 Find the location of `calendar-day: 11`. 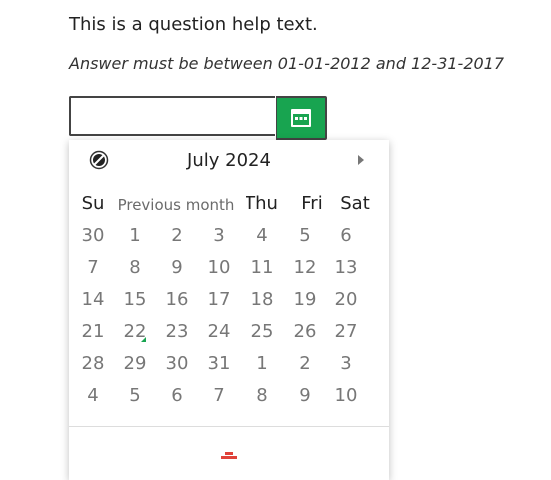

calendar-day: 11 is located at coordinates (262, 268).